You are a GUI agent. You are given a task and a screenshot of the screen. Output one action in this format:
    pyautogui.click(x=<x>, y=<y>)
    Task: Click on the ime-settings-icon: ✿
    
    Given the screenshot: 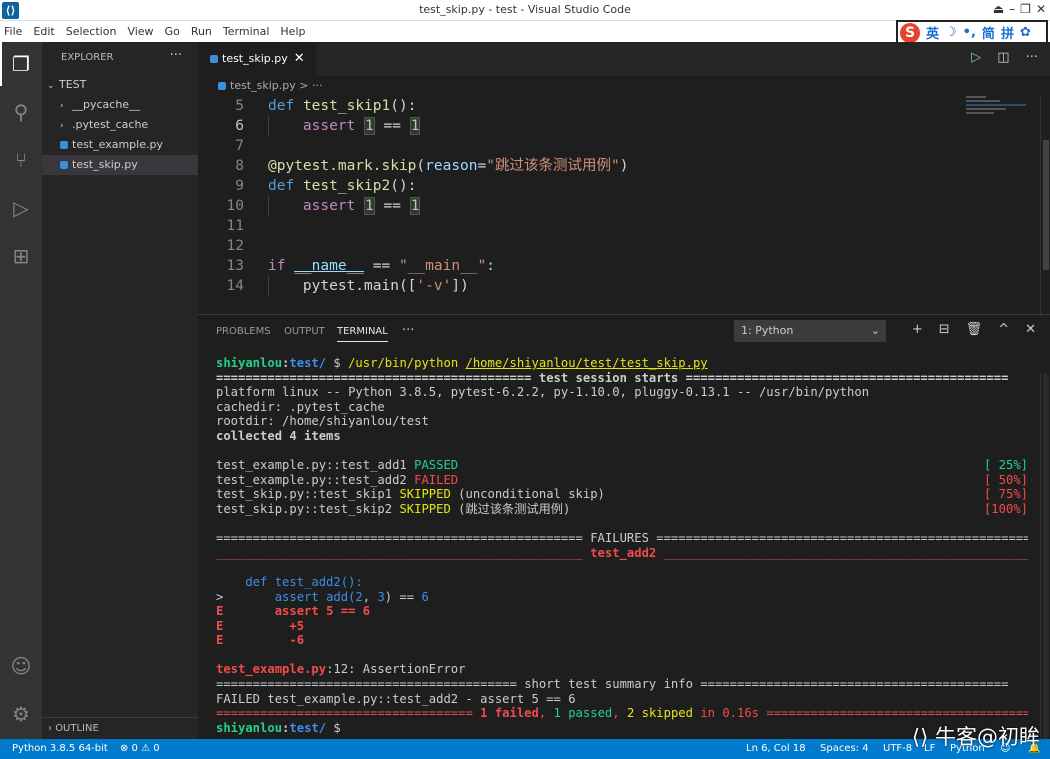 What is the action you would take?
    pyautogui.click(x=1025, y=32)
    